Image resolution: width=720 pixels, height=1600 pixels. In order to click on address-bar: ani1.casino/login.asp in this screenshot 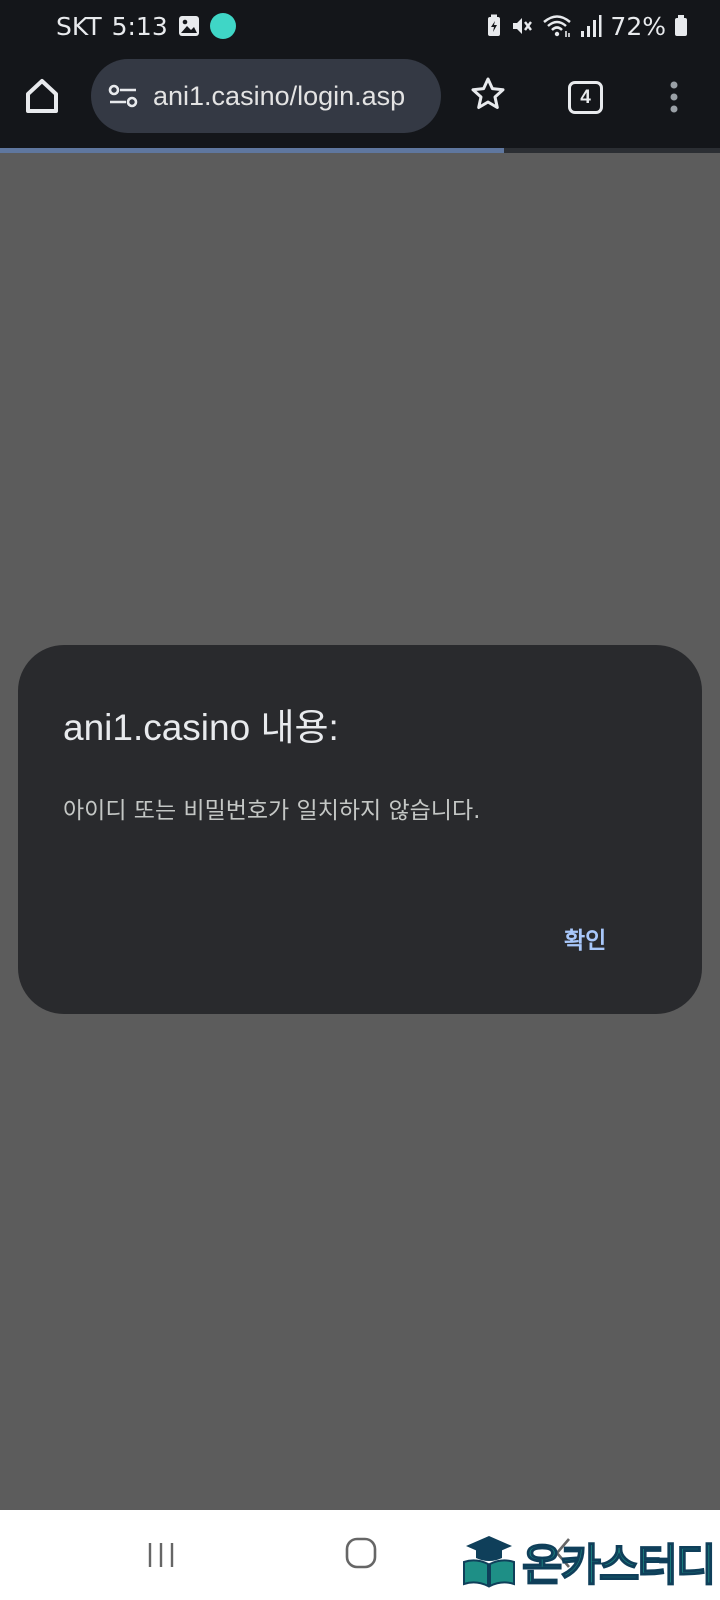, I will do `click(266, 96)`.